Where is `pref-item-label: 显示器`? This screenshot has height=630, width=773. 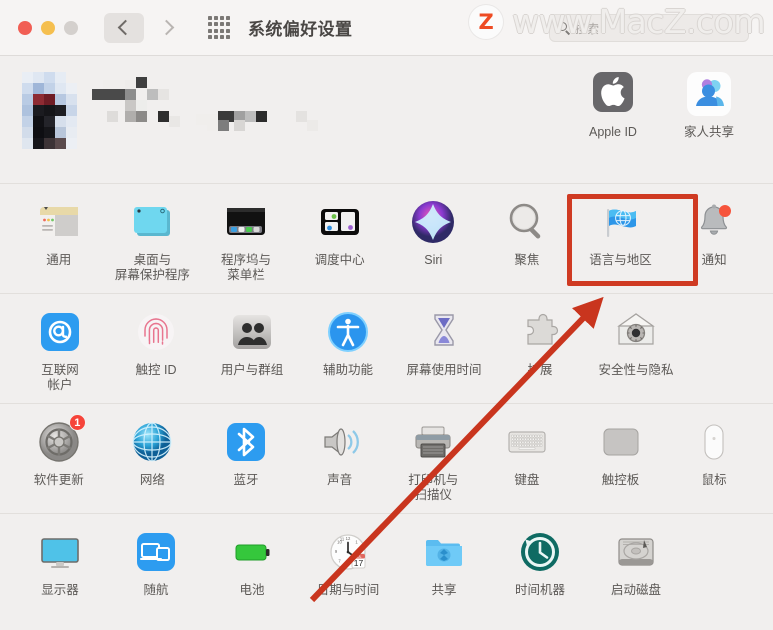 pref-item-label: 显示器 is located at coordinates (60, 590).